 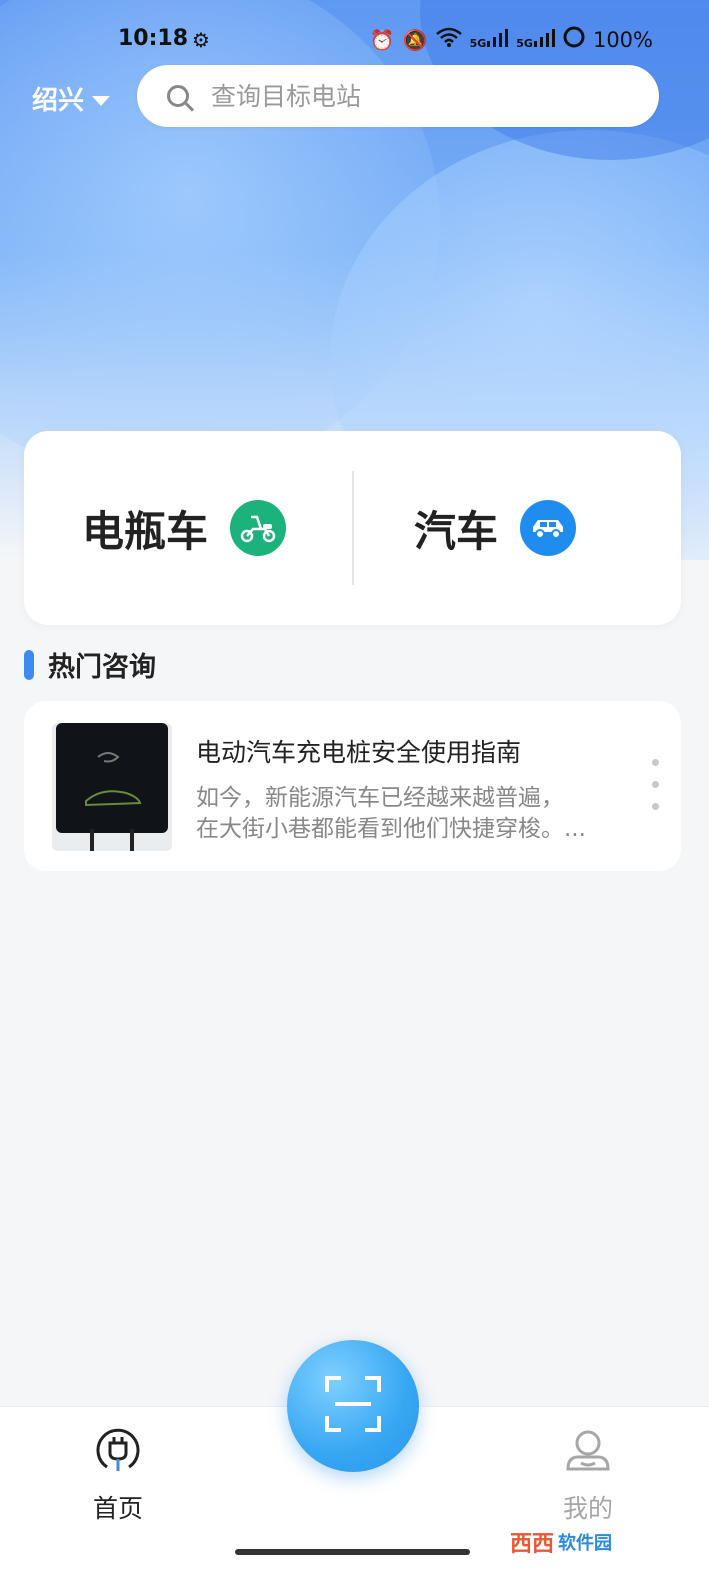 I want to click on section-accent-bar, so click(x=29, y=664).